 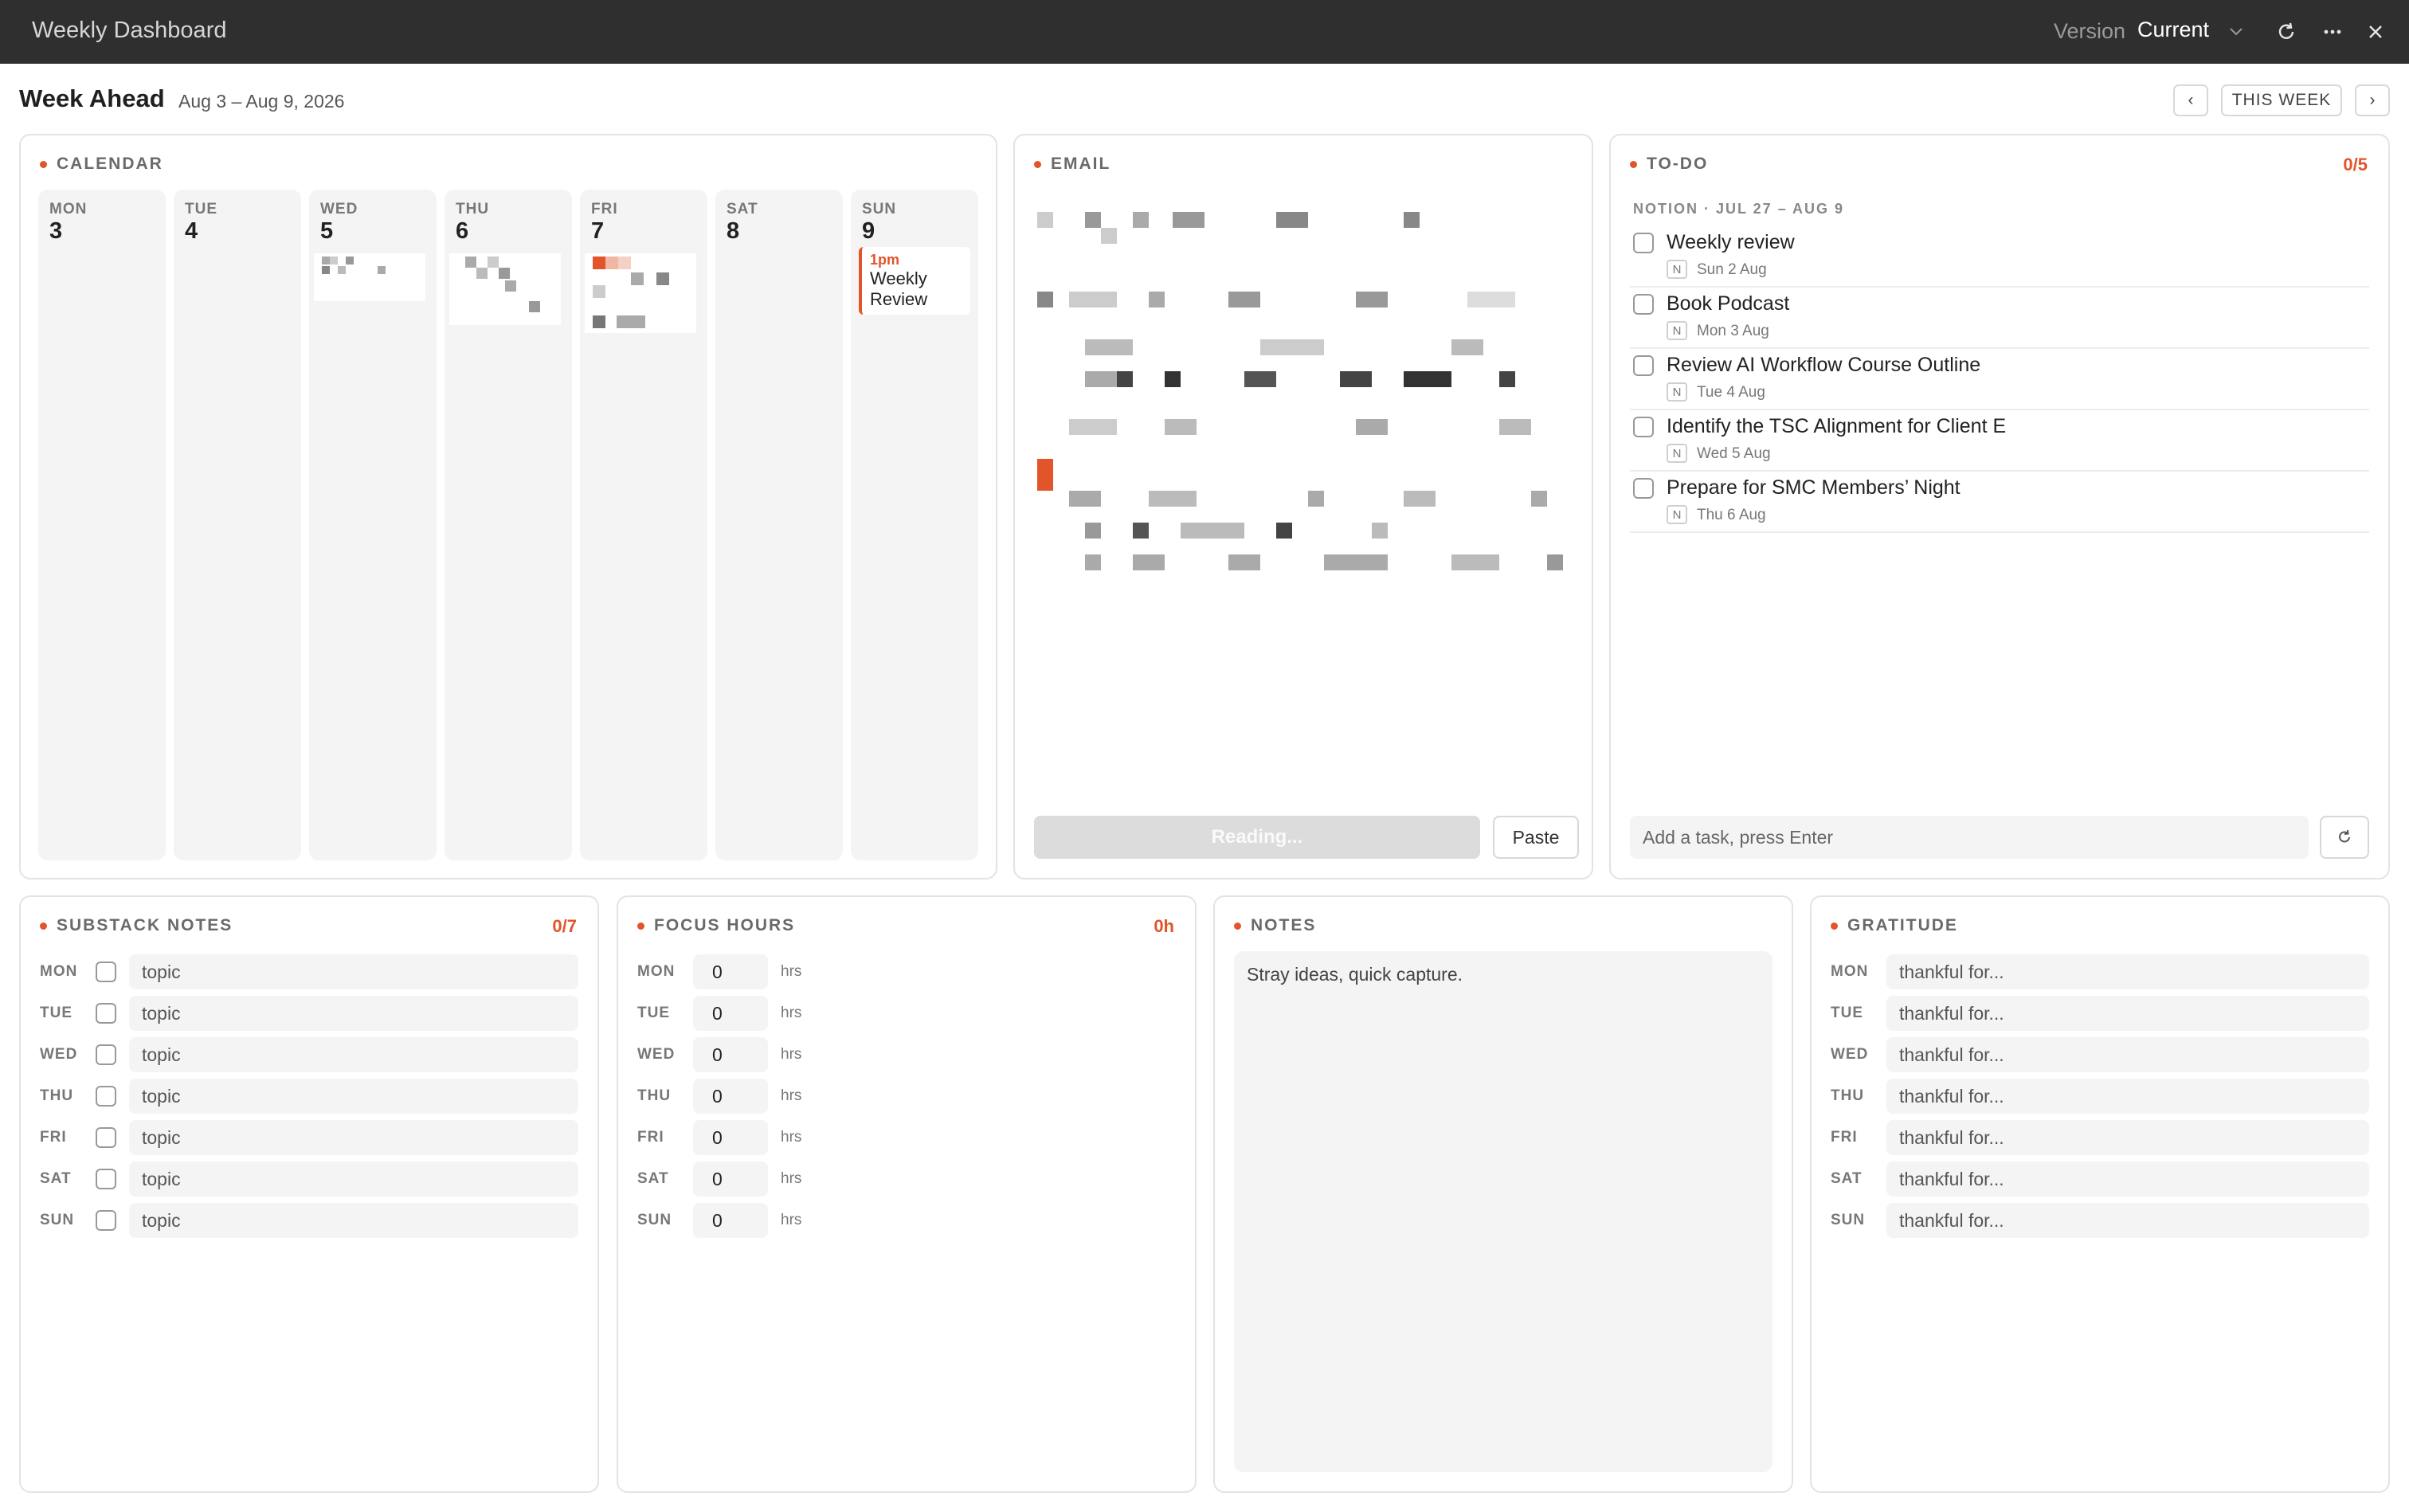 I want to click on notes-header: NOTES, so click(x=1275, y=926).